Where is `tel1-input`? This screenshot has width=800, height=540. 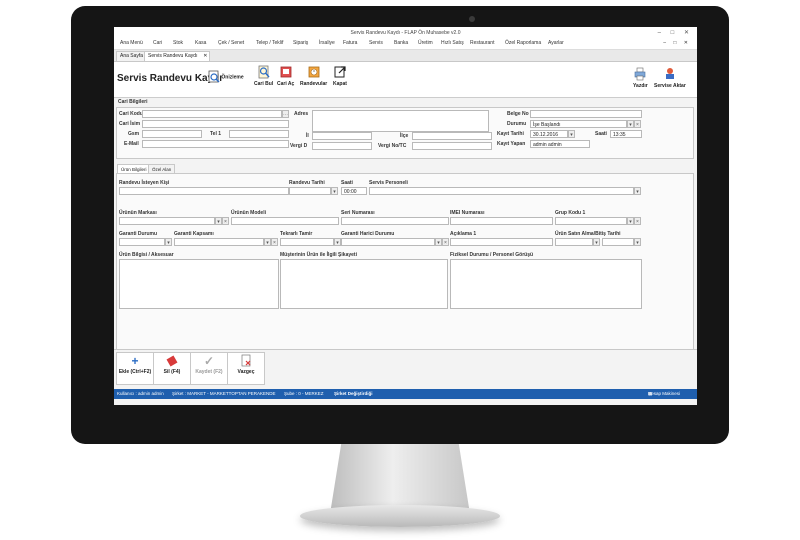
tel1-input is located at coordinates (259, 134).